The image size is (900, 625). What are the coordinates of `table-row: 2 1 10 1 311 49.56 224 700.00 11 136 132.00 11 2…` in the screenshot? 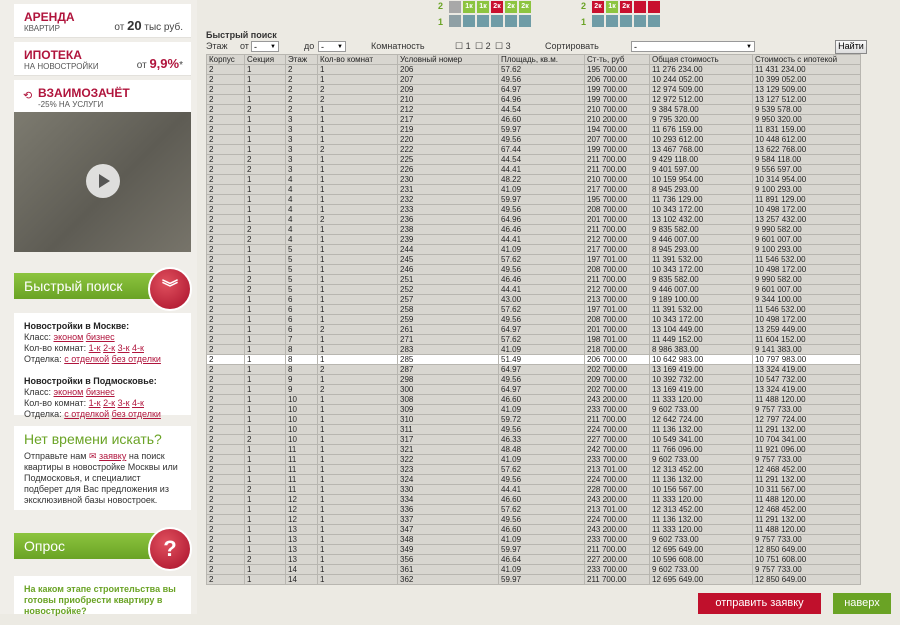 It's located at (533, 429).